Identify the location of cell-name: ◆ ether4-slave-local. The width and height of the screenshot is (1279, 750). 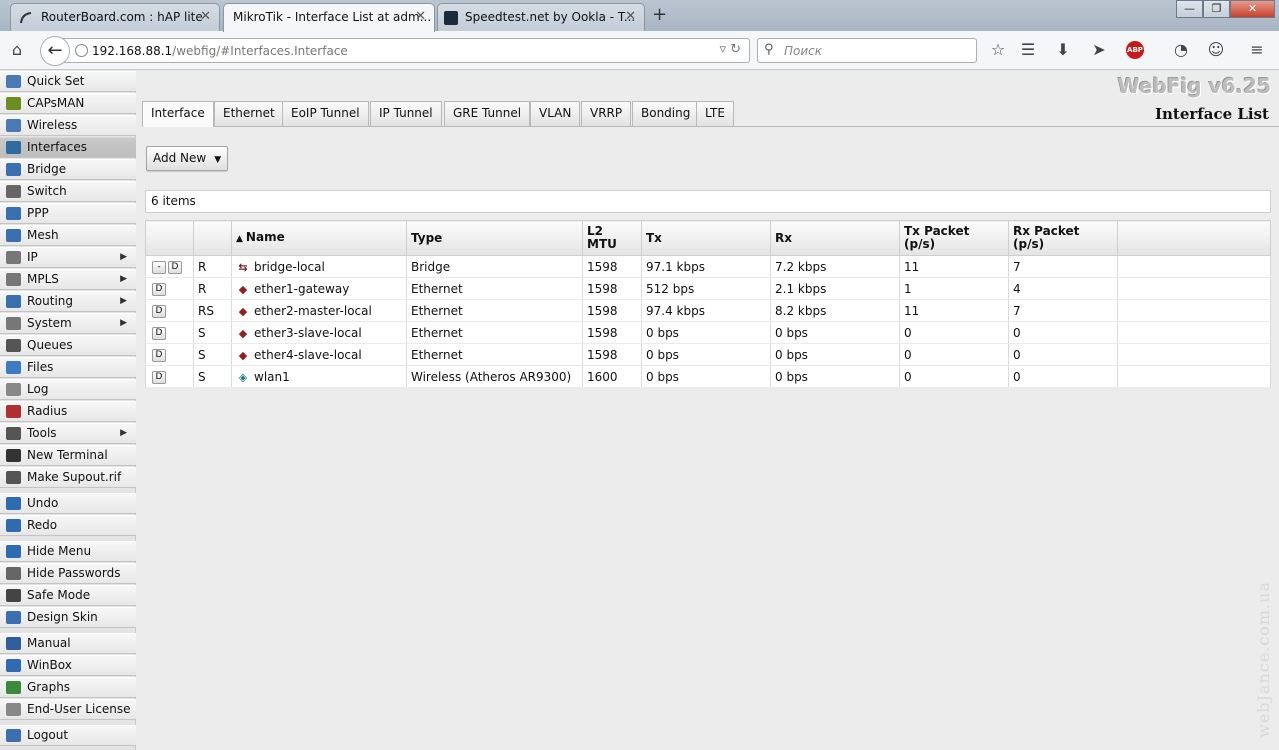
(319, 354).